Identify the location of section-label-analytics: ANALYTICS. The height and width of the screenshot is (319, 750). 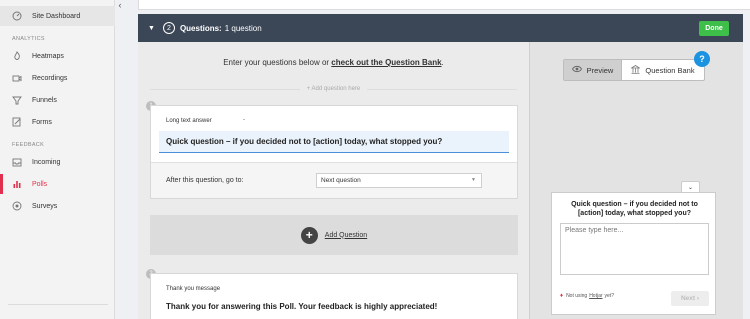
(28, 39).